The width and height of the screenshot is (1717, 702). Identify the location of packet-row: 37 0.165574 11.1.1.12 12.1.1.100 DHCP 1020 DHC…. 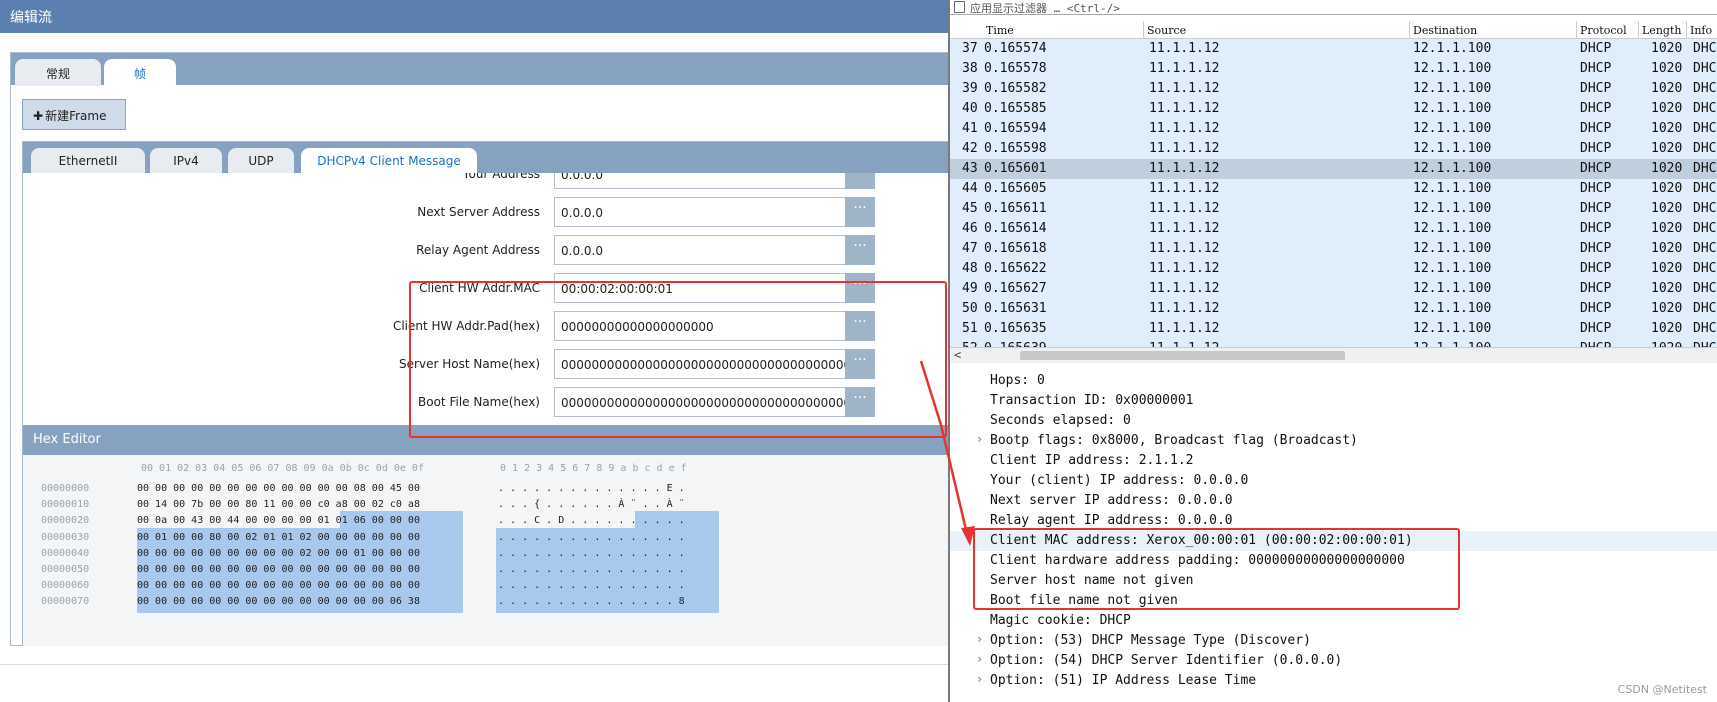
(1333, 49).